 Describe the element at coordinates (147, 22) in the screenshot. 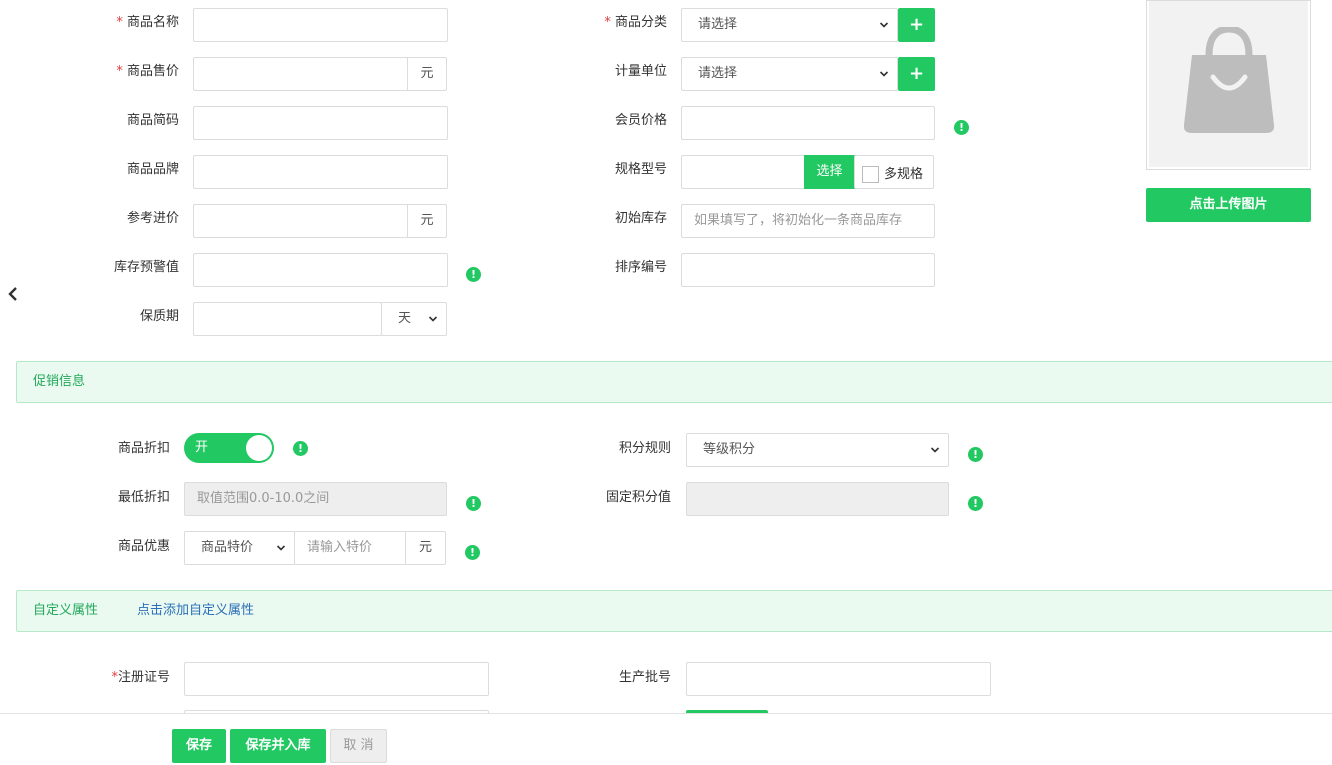

I see `name-label: * 商品名称` at that location.